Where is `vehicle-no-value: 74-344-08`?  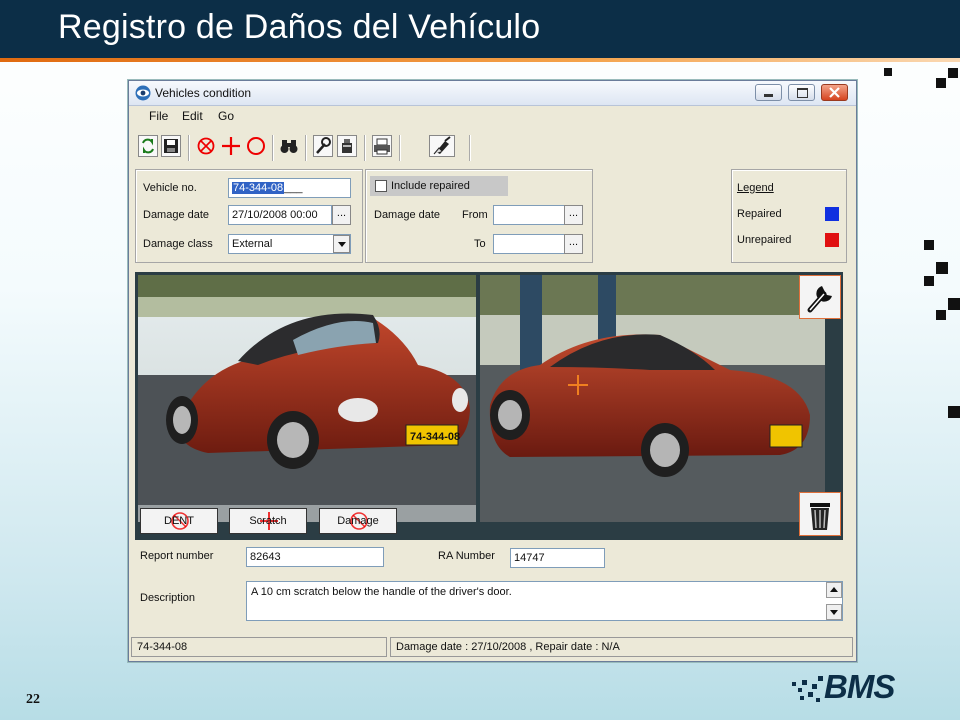 vehicle-no-value: 74-344-08 is located at coordinates (258, 188).